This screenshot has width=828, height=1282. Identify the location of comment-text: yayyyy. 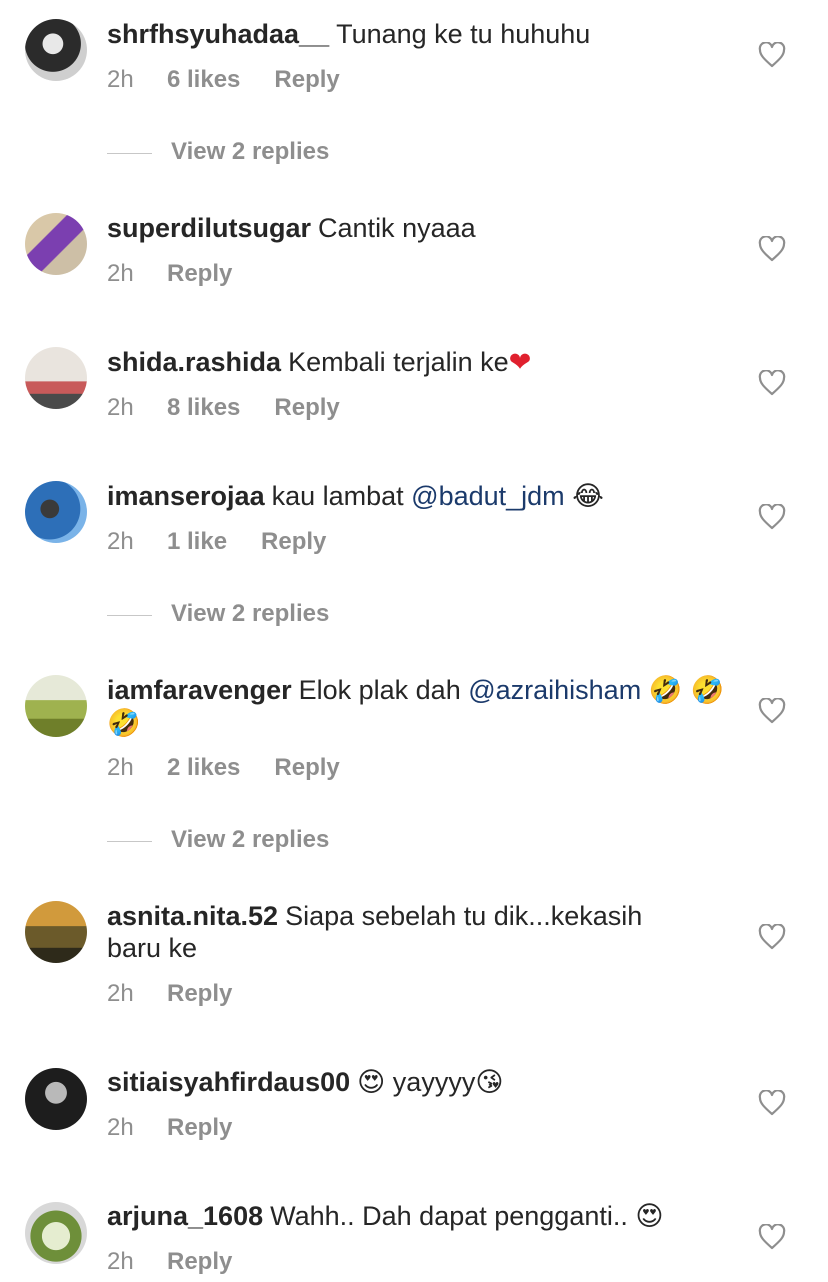
(434, 1082).